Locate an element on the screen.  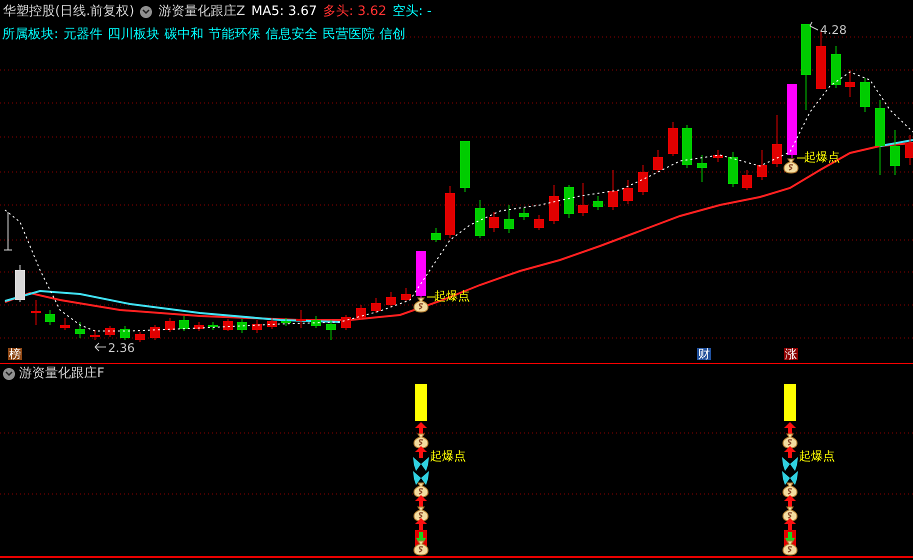
sector-tag: 碳中和 is located at coordinates (184, 35).